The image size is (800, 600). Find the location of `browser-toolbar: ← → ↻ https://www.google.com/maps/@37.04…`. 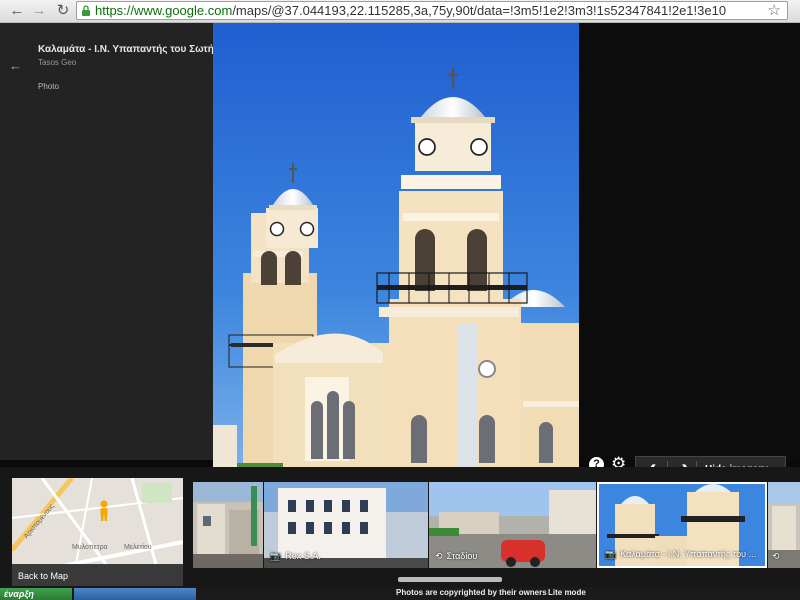

browser-toolbar: ← → ↻ https://www.google.com/maps/@37.04… is located at coordinates (400, 11).